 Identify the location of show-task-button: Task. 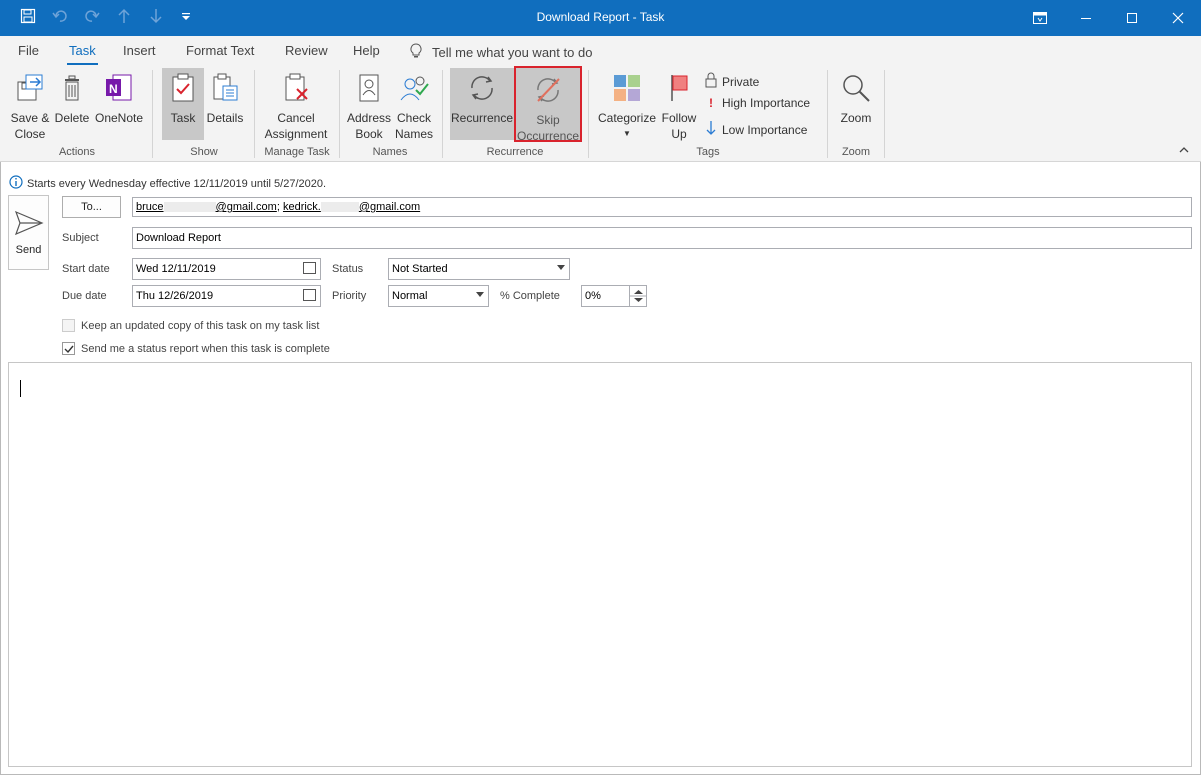
(183, 104).